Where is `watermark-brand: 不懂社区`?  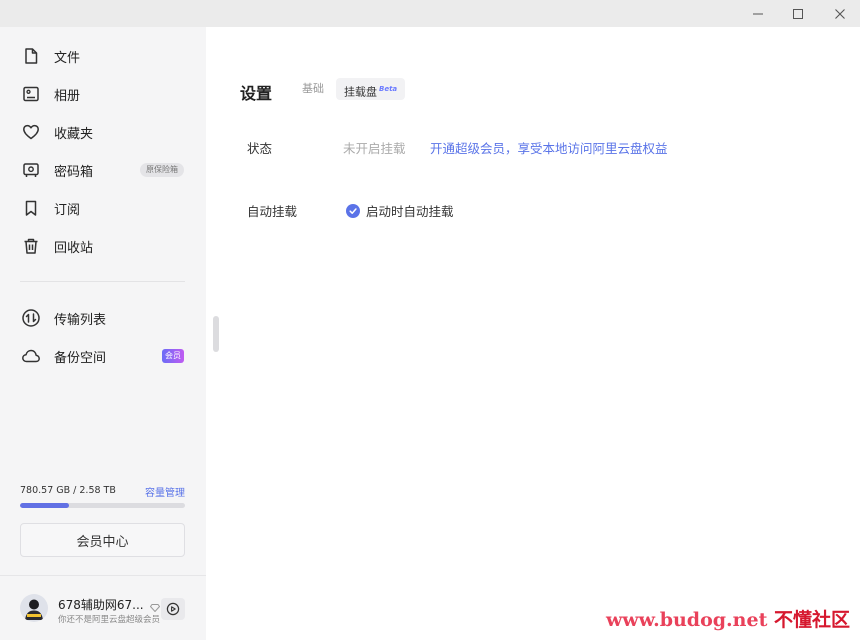 watermark-brand: 不懂社区 is located at coordinates (811, 620).